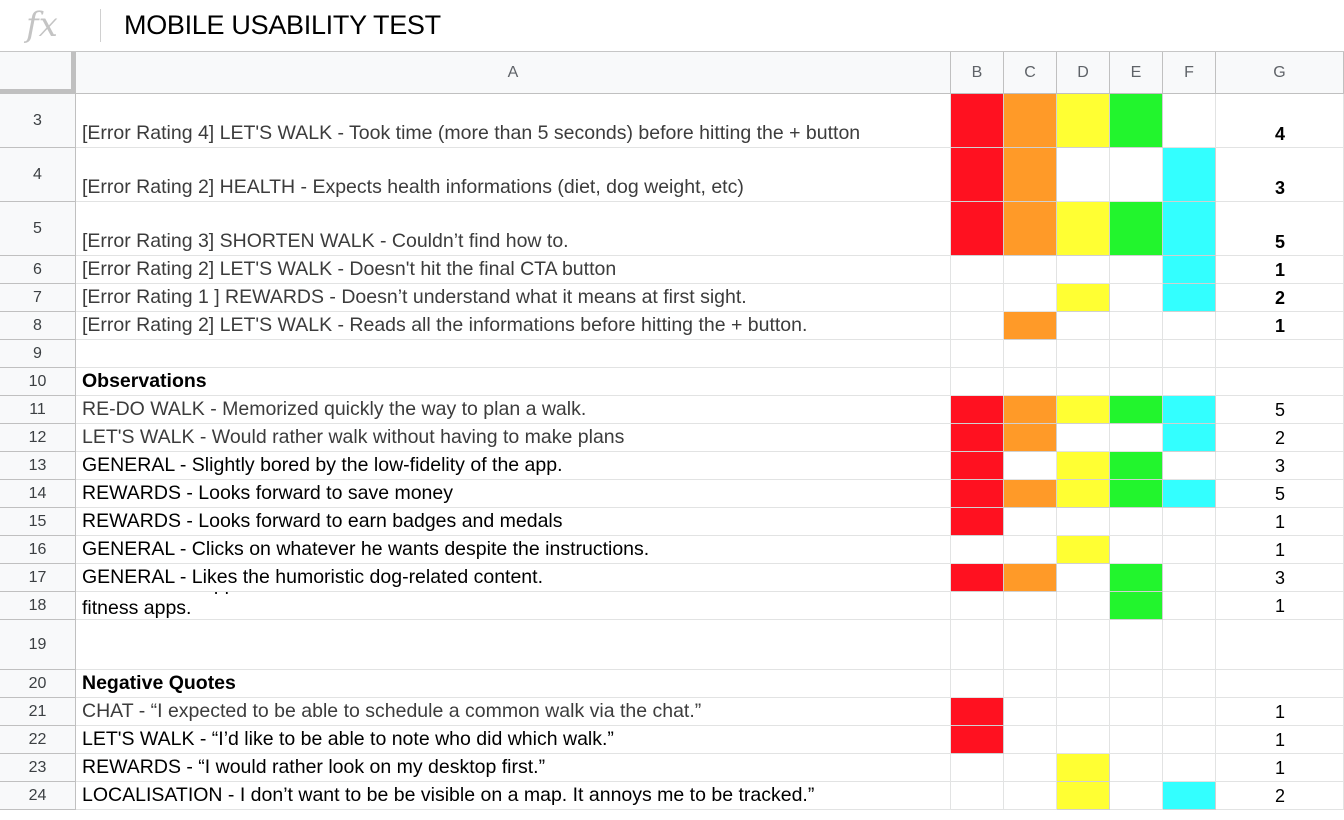  What do you see at coordinates (1280, 494) in the screenshot?
I see `cell-g-score: 5` at bounding box center [1280, 494].